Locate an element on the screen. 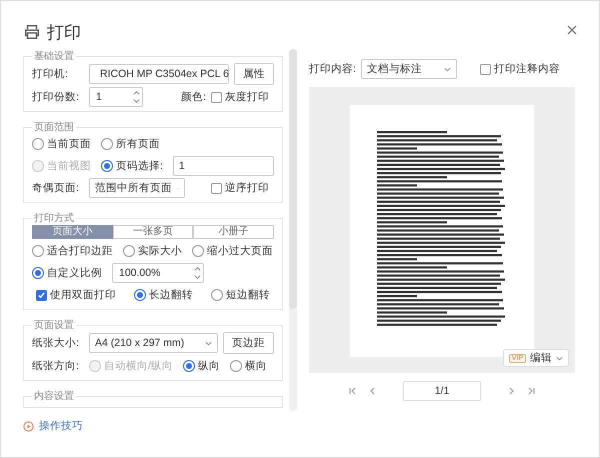  odd-even-dropdown: 范围中所有页面 is located at coordinates (137, 188).